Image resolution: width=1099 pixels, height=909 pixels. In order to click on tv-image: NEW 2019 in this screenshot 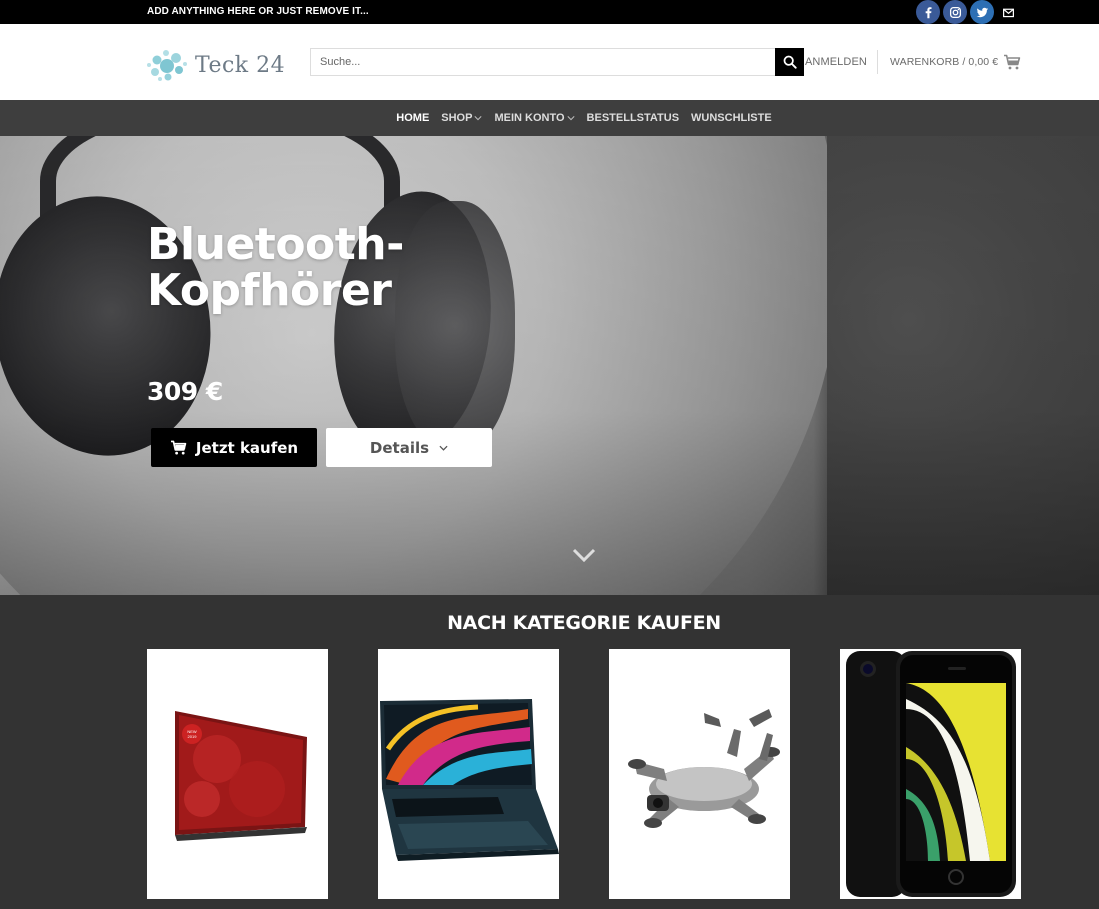, I will do `click(237, 774)`.